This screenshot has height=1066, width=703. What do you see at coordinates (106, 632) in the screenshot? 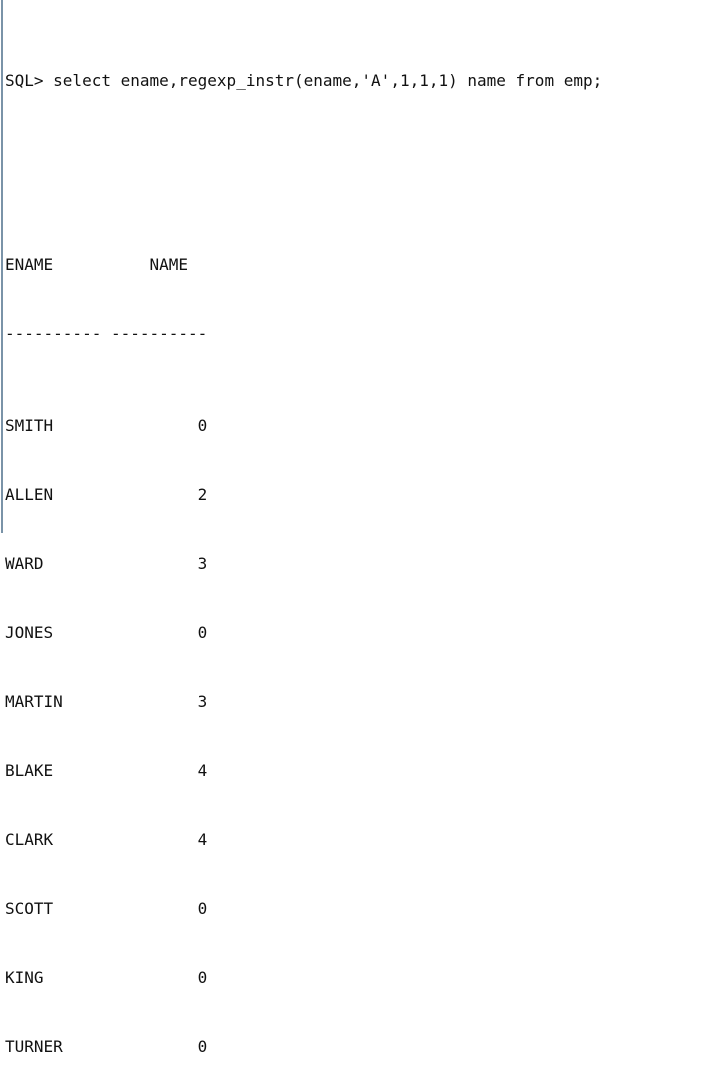
I see `table-row: JONES 0` at bounding box center [106, 632].